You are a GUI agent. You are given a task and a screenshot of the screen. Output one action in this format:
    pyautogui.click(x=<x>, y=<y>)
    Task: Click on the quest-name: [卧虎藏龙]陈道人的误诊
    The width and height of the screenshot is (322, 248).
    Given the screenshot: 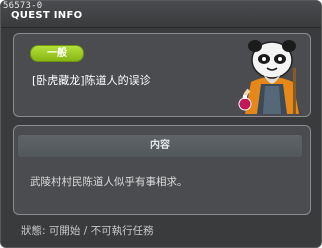 What is the action you would take?
    pyautogui.click(x=91, y=80)
    